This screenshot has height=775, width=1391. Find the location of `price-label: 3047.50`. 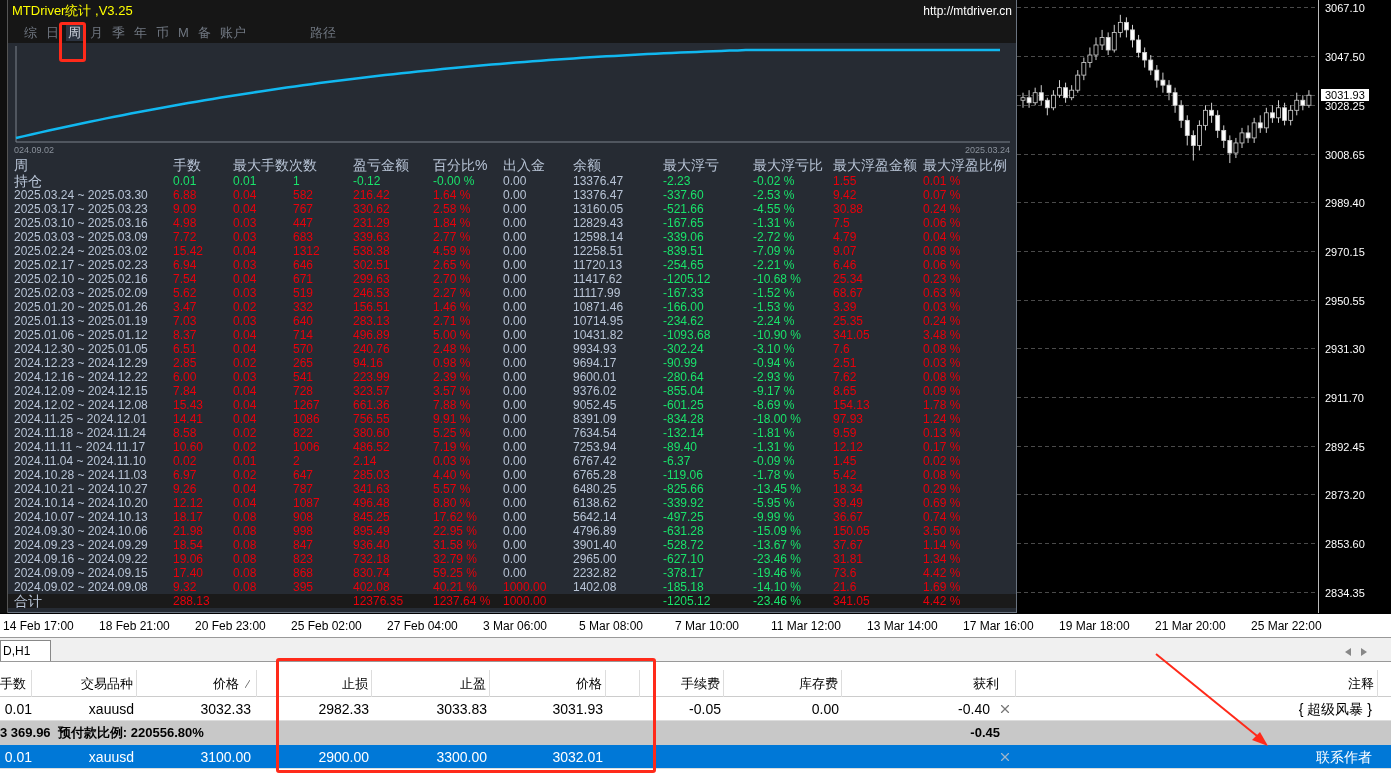

price-label: 3047.50 is located at coordinates (1345, 58).